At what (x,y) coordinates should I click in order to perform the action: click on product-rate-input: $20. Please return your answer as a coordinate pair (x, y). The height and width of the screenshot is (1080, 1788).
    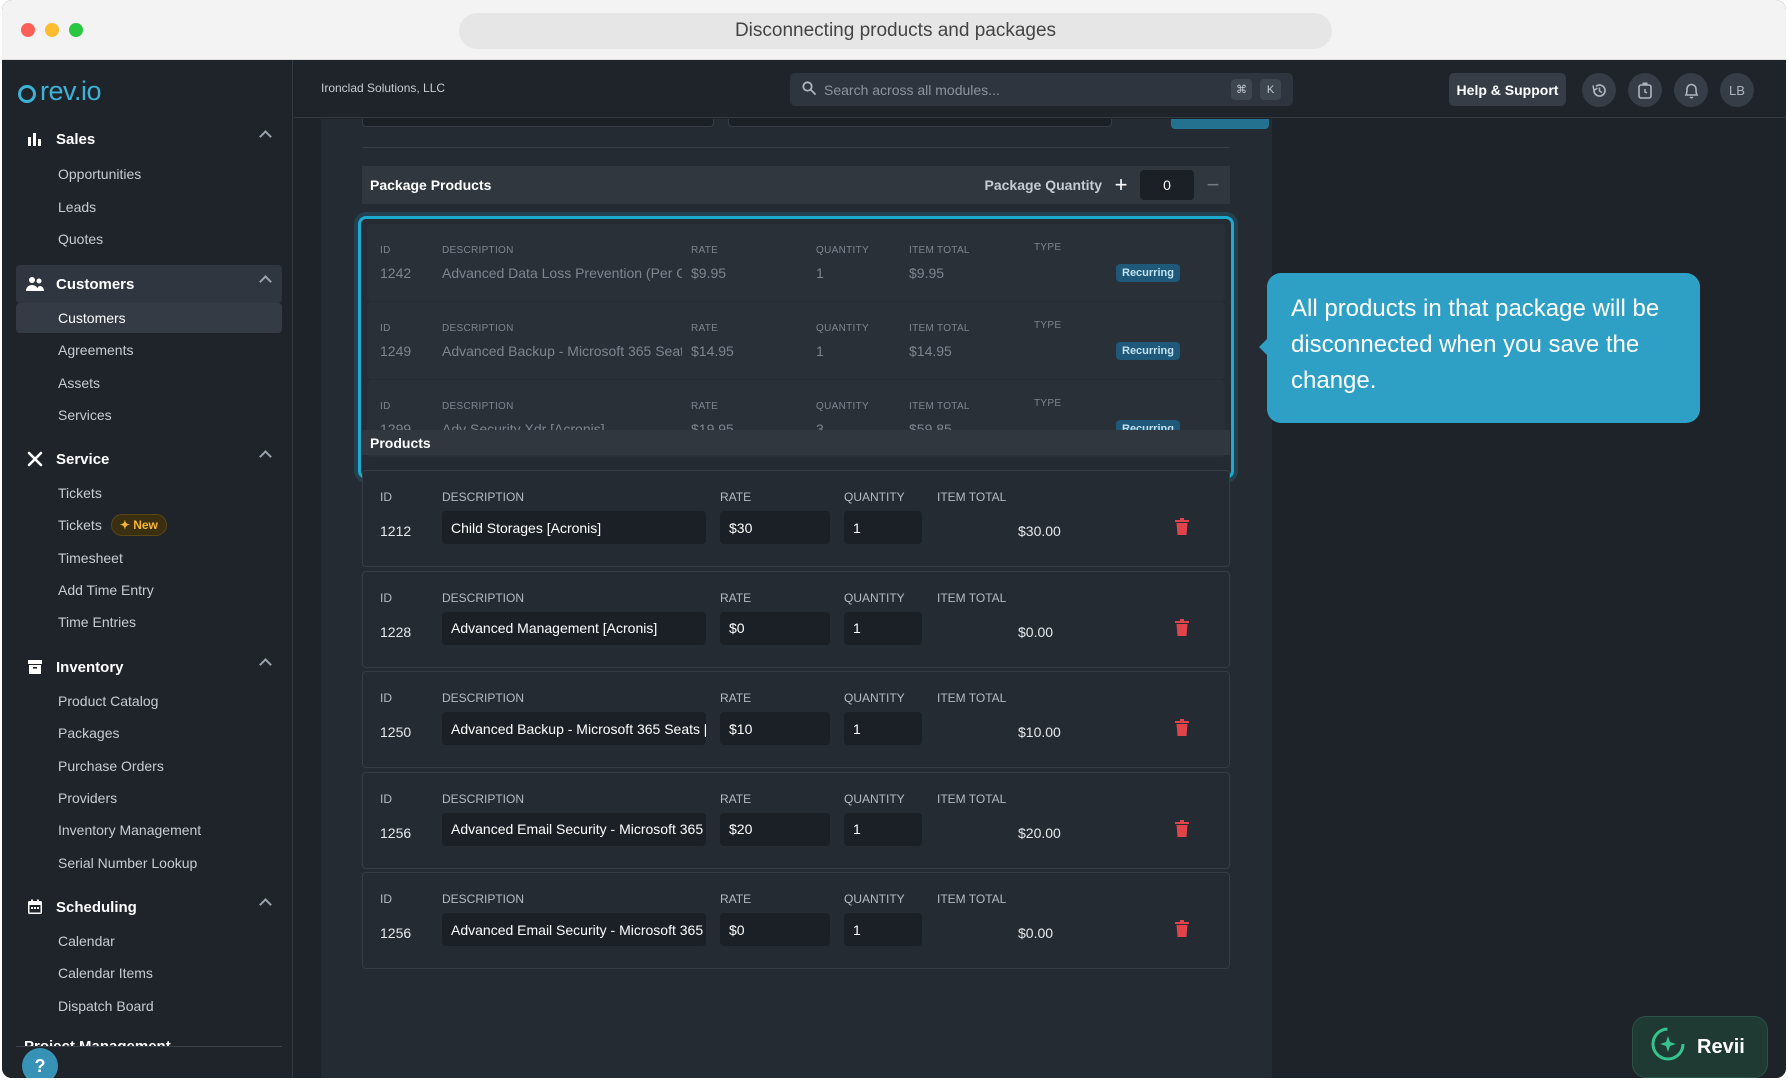
    Looking at the image, I should click on (775, 829).